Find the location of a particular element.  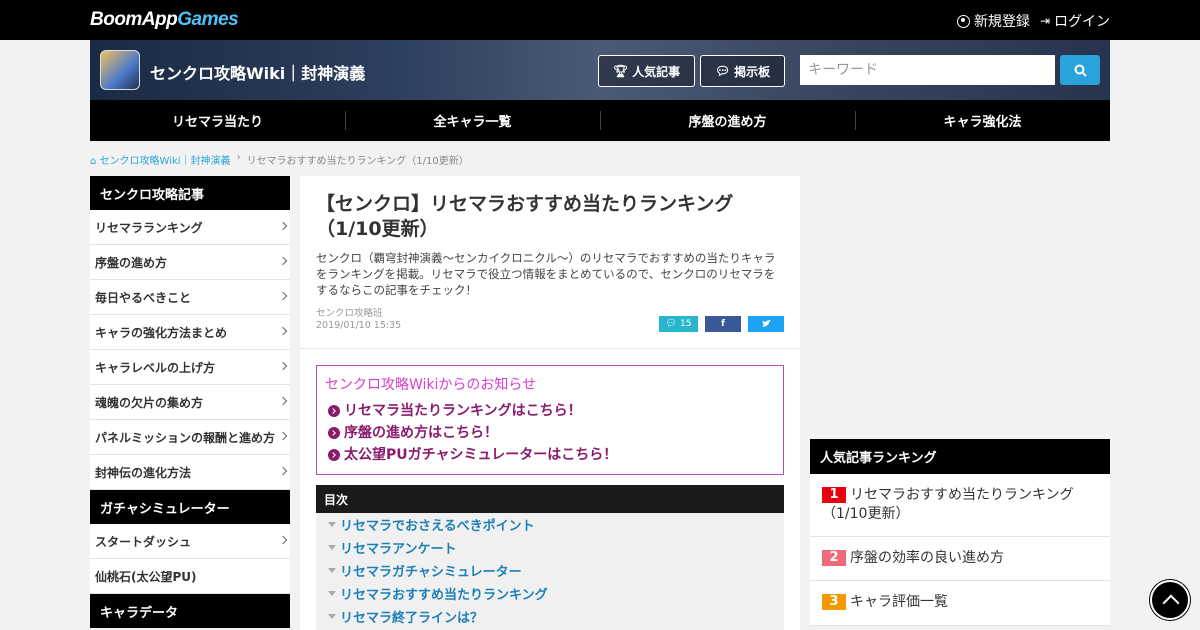

sidebar-item-start-dash: スタートダッシュ is located at coordinates (190, 541).